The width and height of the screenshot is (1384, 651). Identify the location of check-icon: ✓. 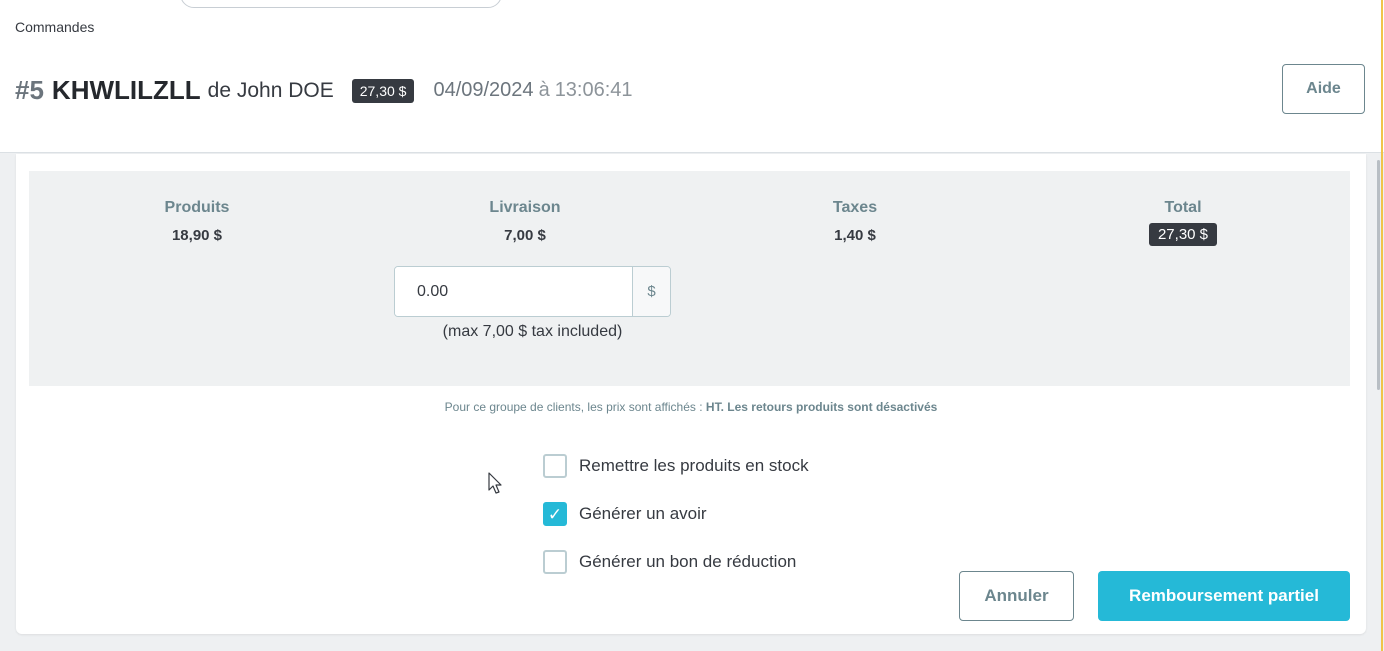
(555, 514).